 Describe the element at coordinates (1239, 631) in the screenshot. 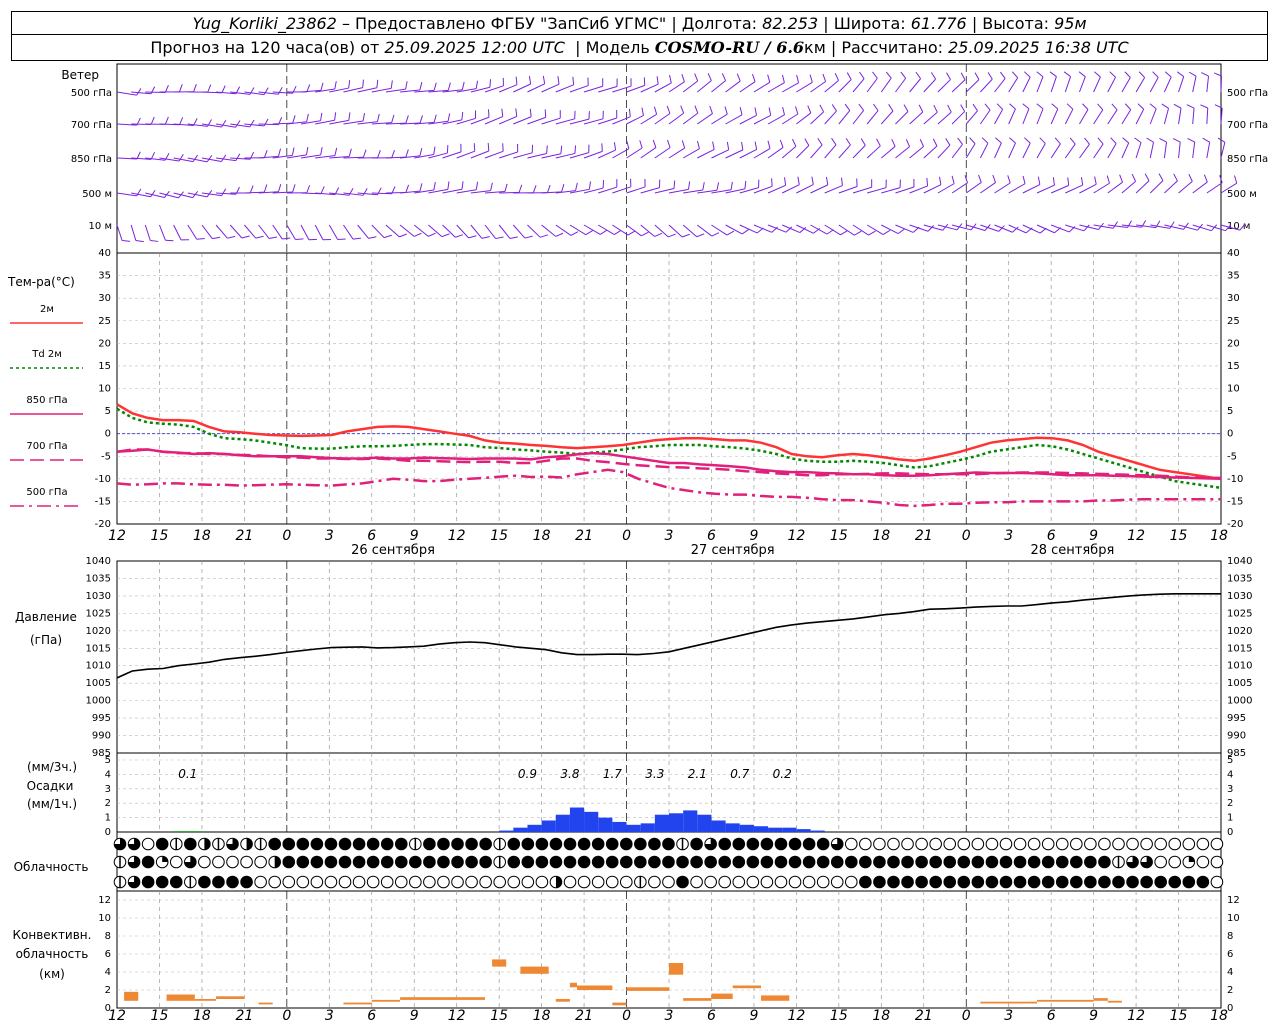

I see `pressure-tick-right: 1020` at that location.